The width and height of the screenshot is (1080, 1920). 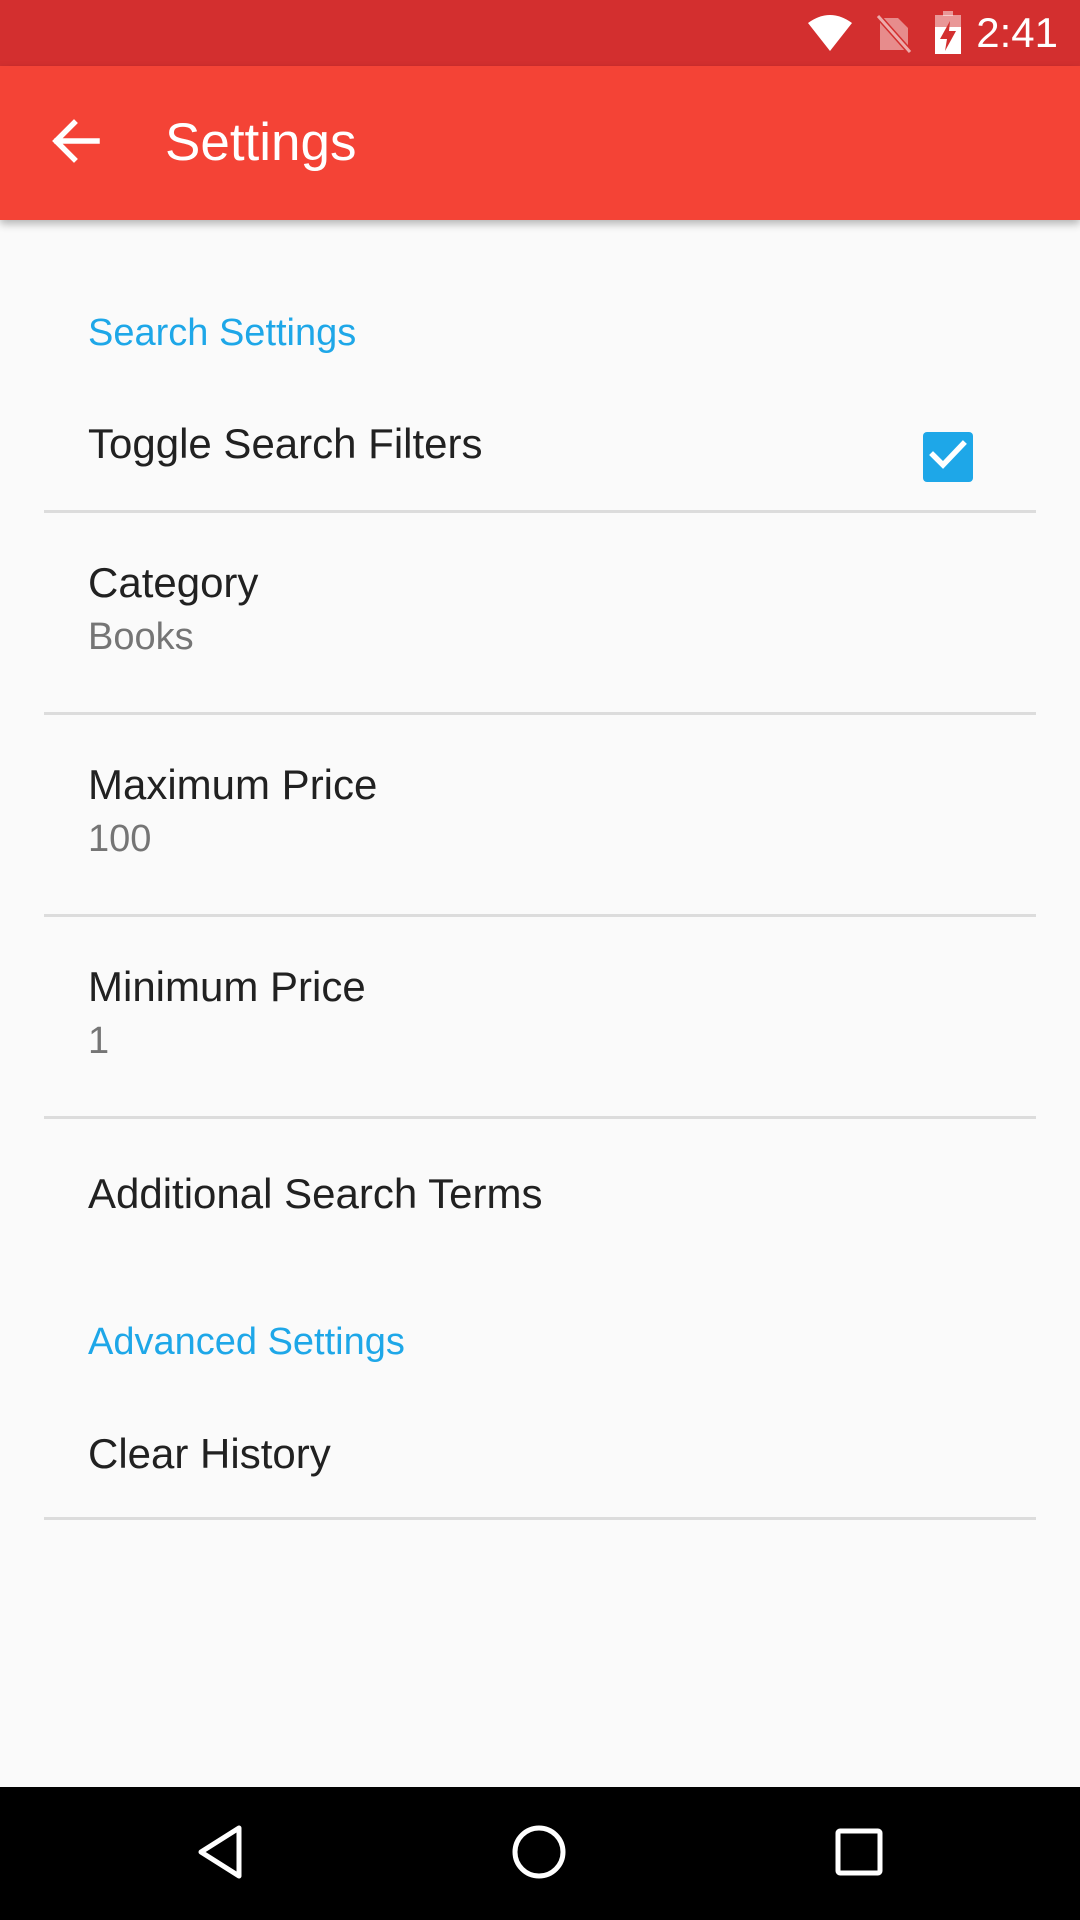 What do you see at coordinates (209, 1453) in the screenshot?
I see `pref-title: Clear History` at bounding box center [209, 1453].